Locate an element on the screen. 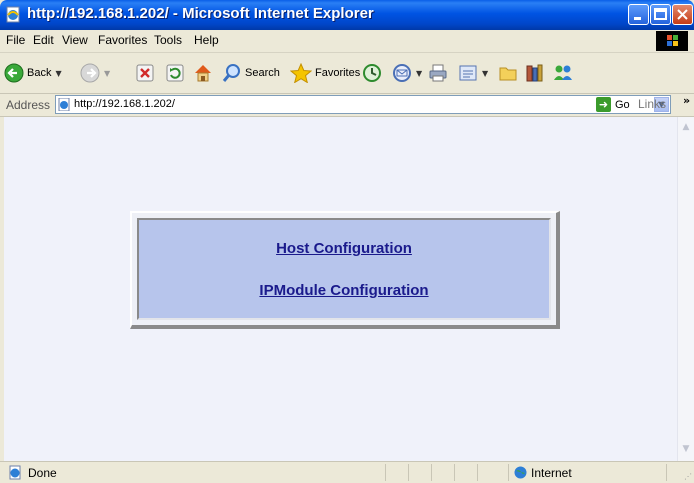 This screenshot has width=694, height=483. mail-dropdown-icon: ▼ is located at coordinates (419, 73).